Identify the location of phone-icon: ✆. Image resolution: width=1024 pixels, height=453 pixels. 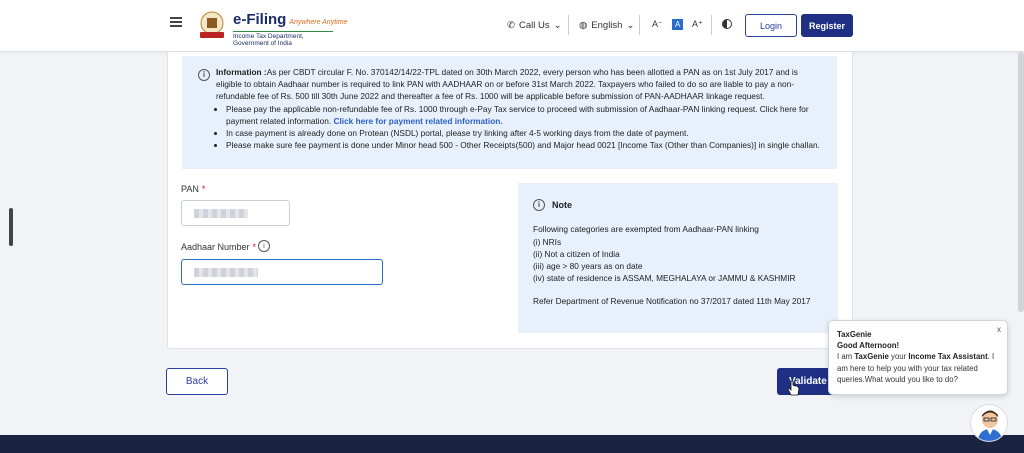
(511, 25).